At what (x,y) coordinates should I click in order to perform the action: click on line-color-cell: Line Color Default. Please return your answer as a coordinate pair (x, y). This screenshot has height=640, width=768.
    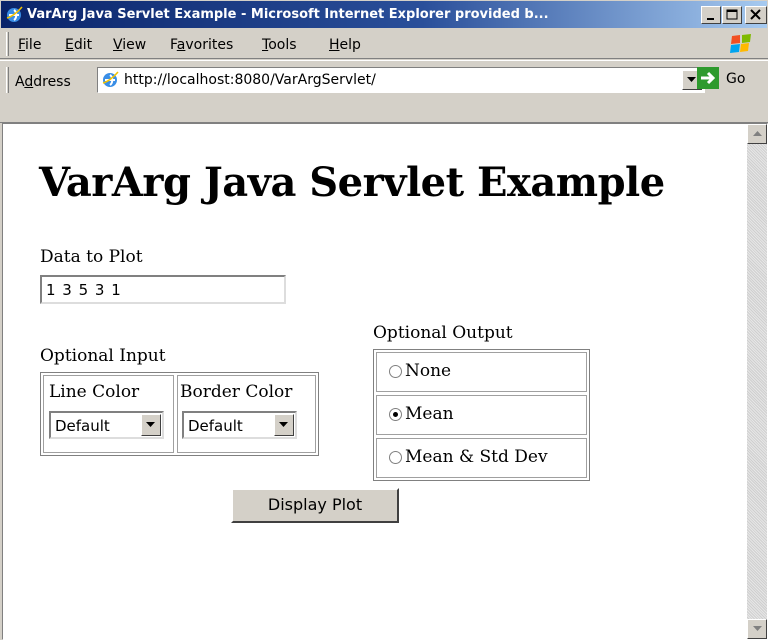
    Looking at the image, I should click on (108, 414).